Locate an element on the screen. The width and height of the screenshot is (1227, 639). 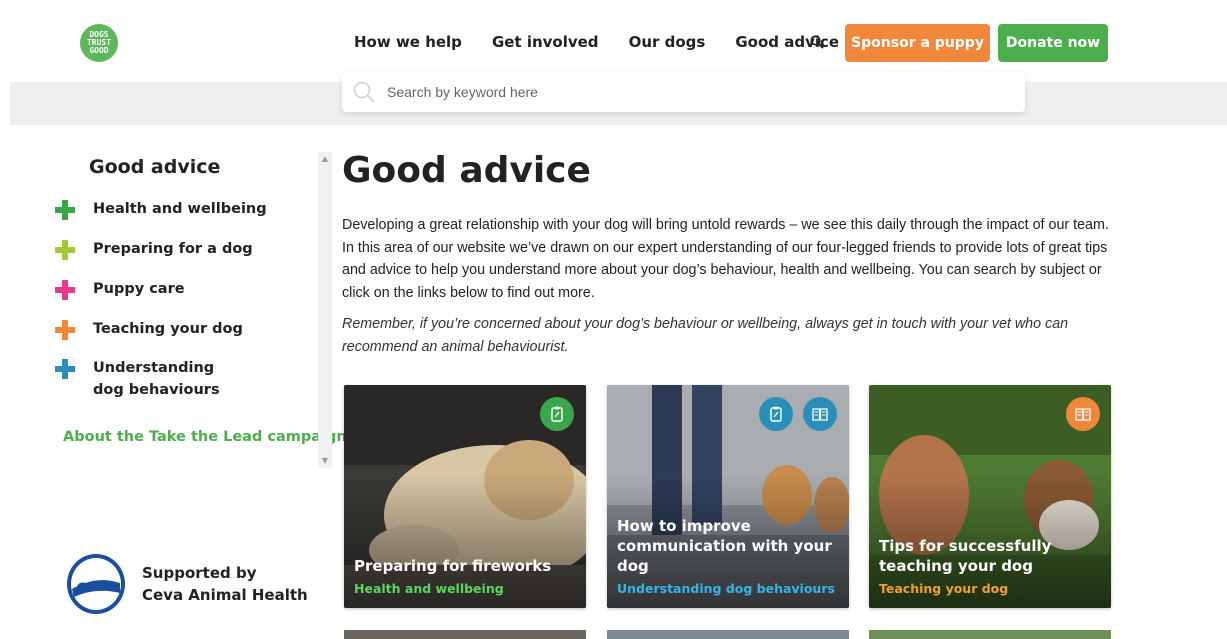
search-icon is located at coordinates (817, 42).